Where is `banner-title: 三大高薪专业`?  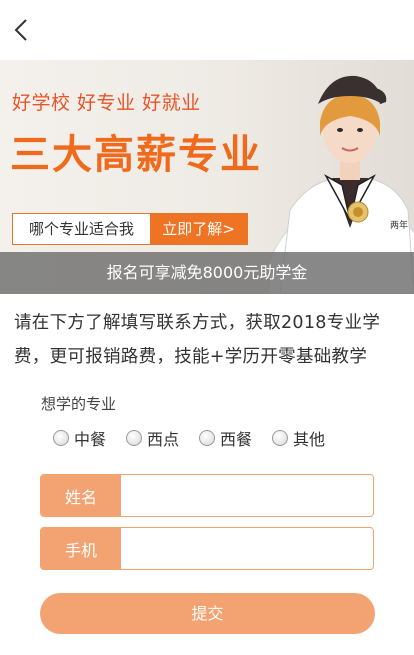 banner-title: 三大高薪专业 is located at coordinates (136, 155).